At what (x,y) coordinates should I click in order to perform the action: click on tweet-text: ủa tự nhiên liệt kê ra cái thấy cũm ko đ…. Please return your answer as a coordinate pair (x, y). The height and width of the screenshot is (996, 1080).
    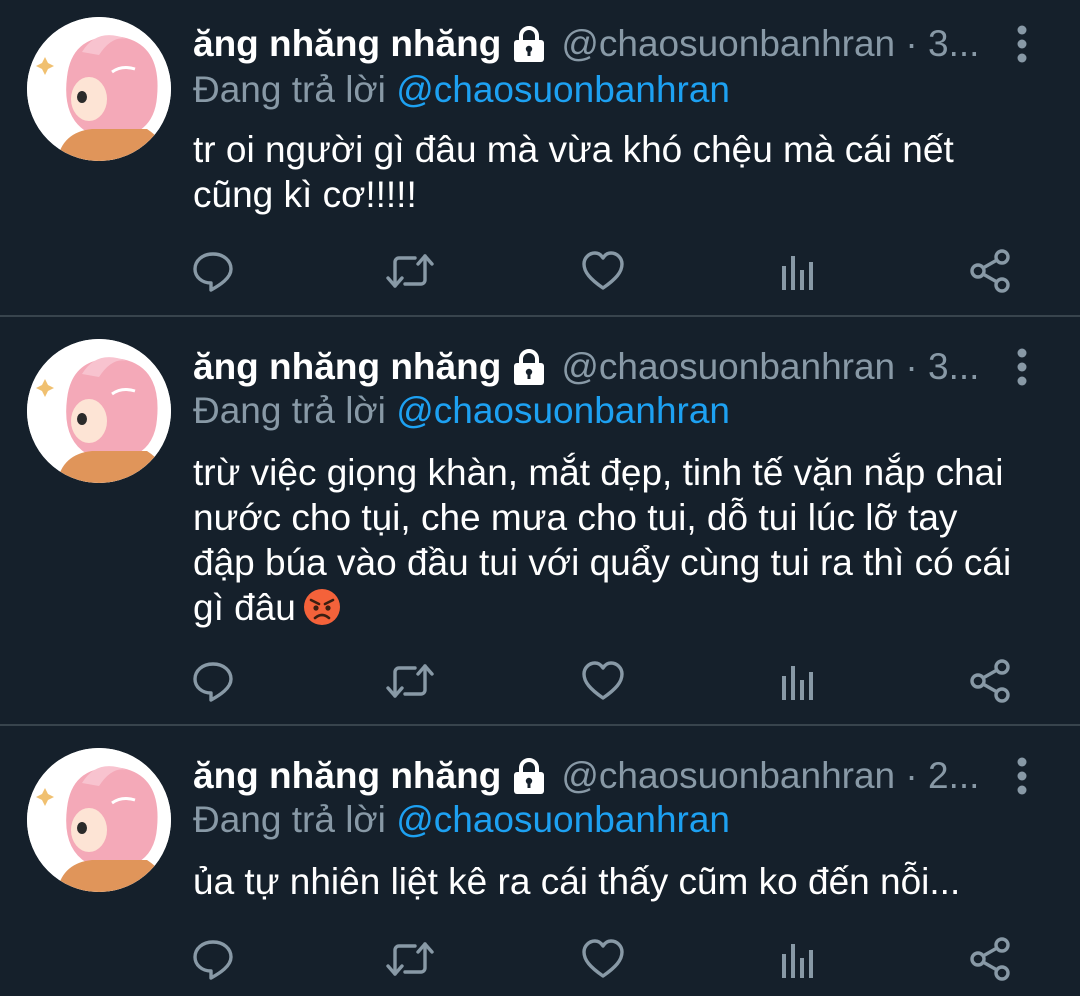
    Looking at the image, I should click on (577, 881).